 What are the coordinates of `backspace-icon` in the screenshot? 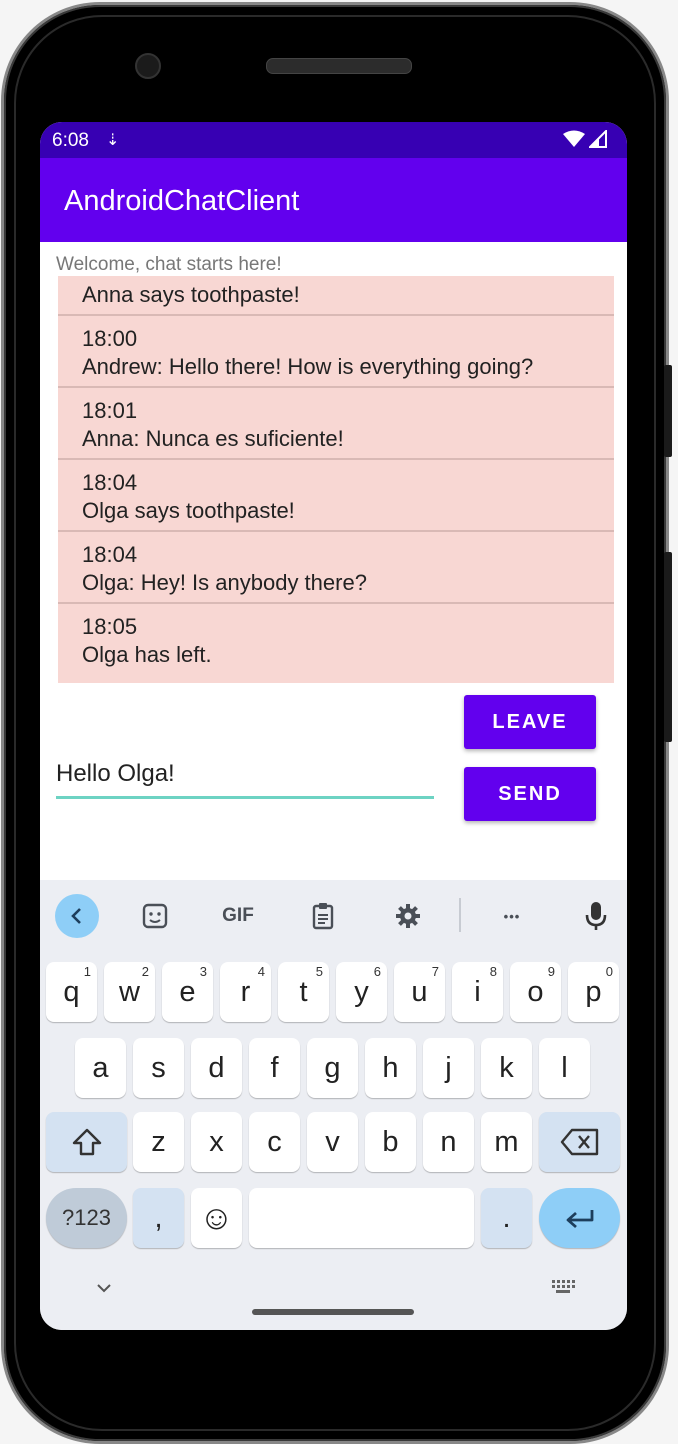 It's located at (579, 1142).